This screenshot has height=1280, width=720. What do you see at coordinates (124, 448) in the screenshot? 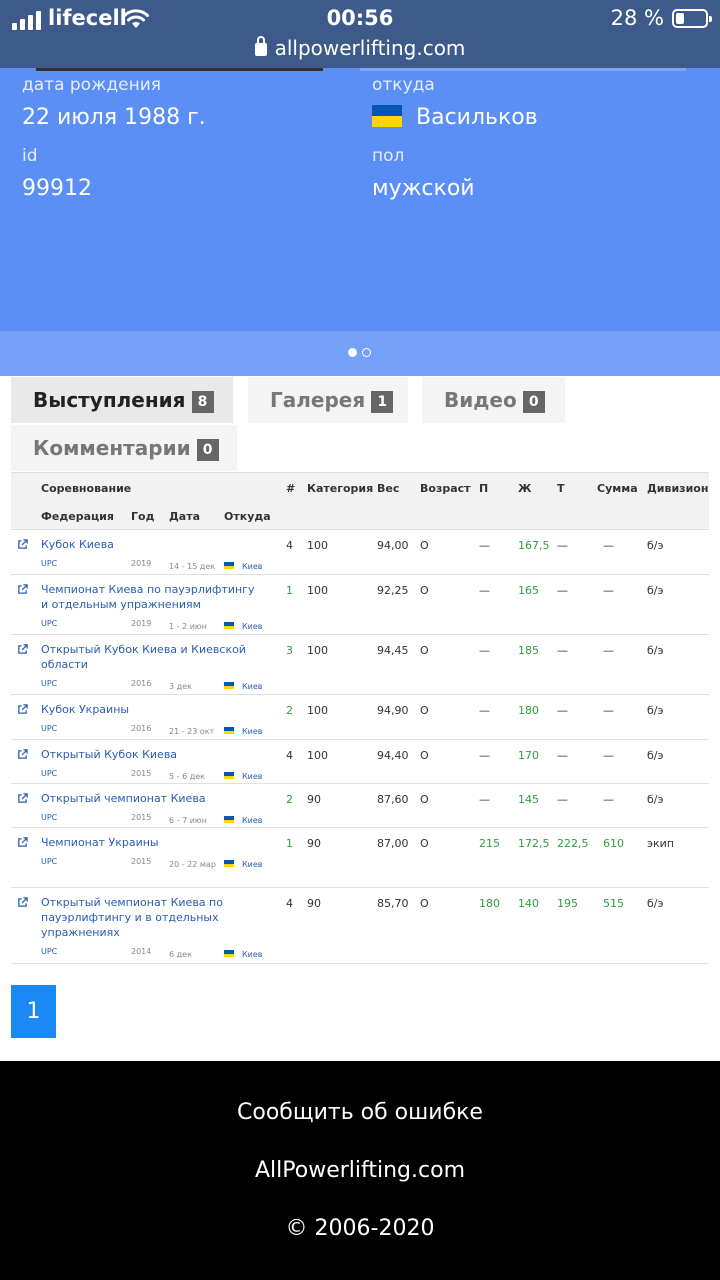
I see `tab-comments: Комментарии 0` at bounding box center [124, 448].